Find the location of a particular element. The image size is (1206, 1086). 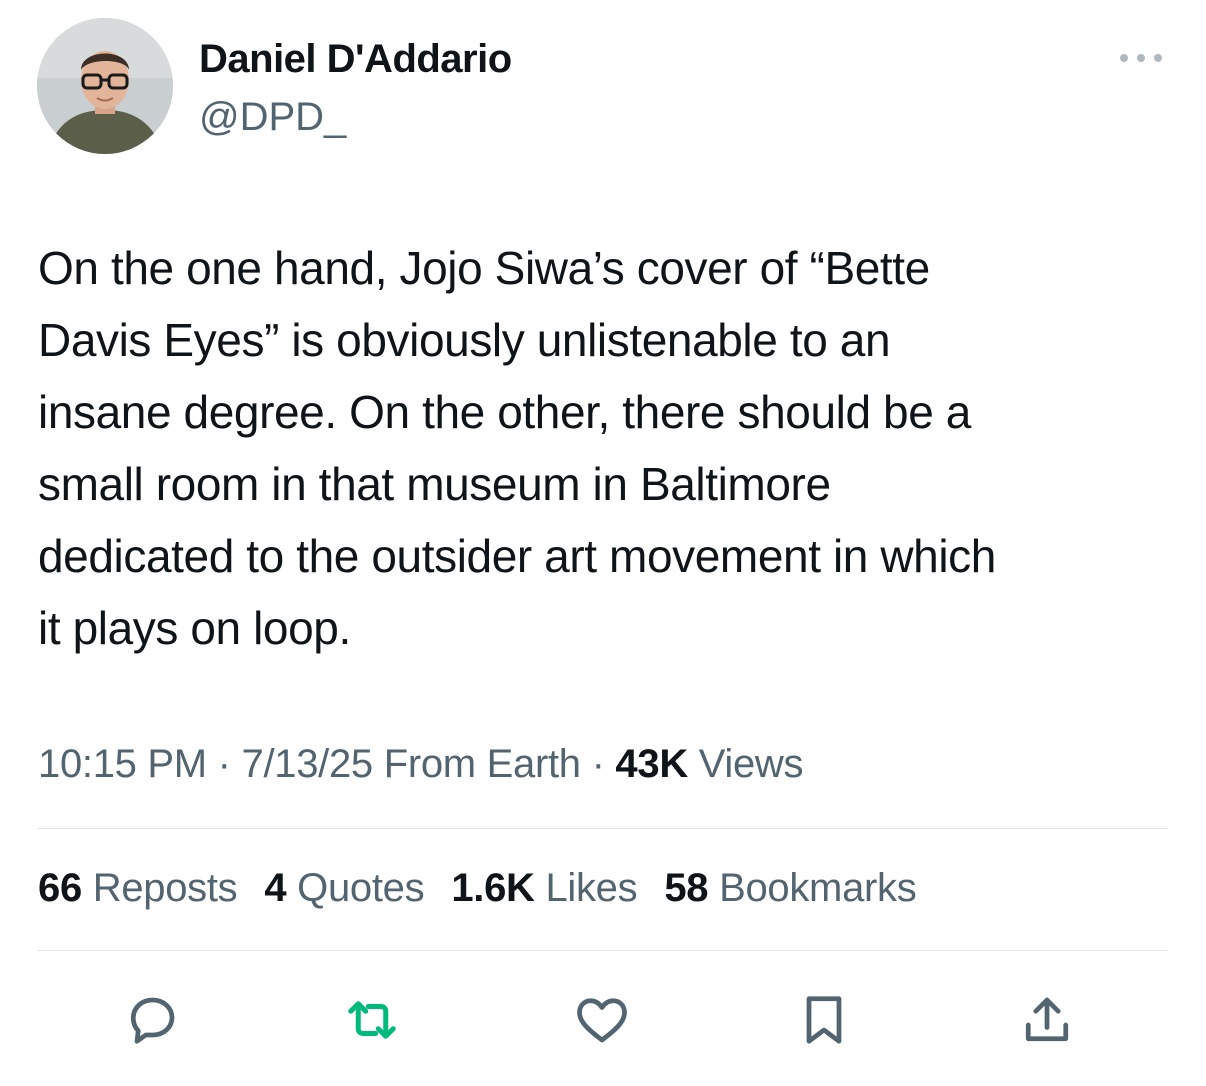

avatar is located at coordinates (105, 86).